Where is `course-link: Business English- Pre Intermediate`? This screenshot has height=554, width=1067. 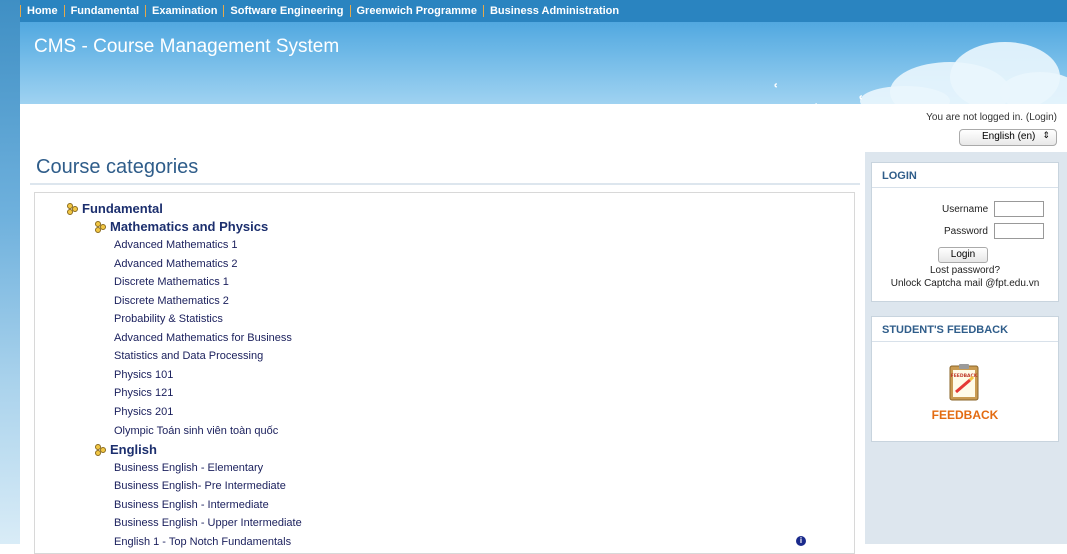 course-link: Business English- Pre Intermediate is located at coordinates (200, 486).